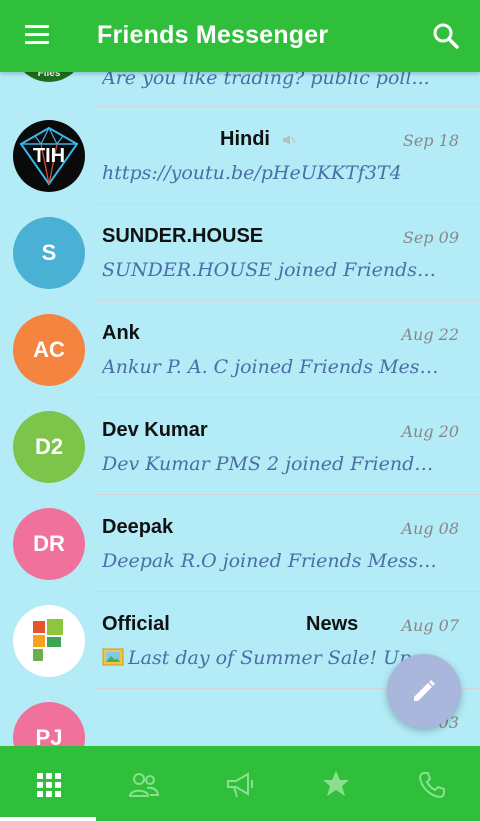 The width and height of the screenshot is (480, 821). Describe the element at coordinates (430, 431) in the screenshot. I see `chat-date: Aug 20` at that location.